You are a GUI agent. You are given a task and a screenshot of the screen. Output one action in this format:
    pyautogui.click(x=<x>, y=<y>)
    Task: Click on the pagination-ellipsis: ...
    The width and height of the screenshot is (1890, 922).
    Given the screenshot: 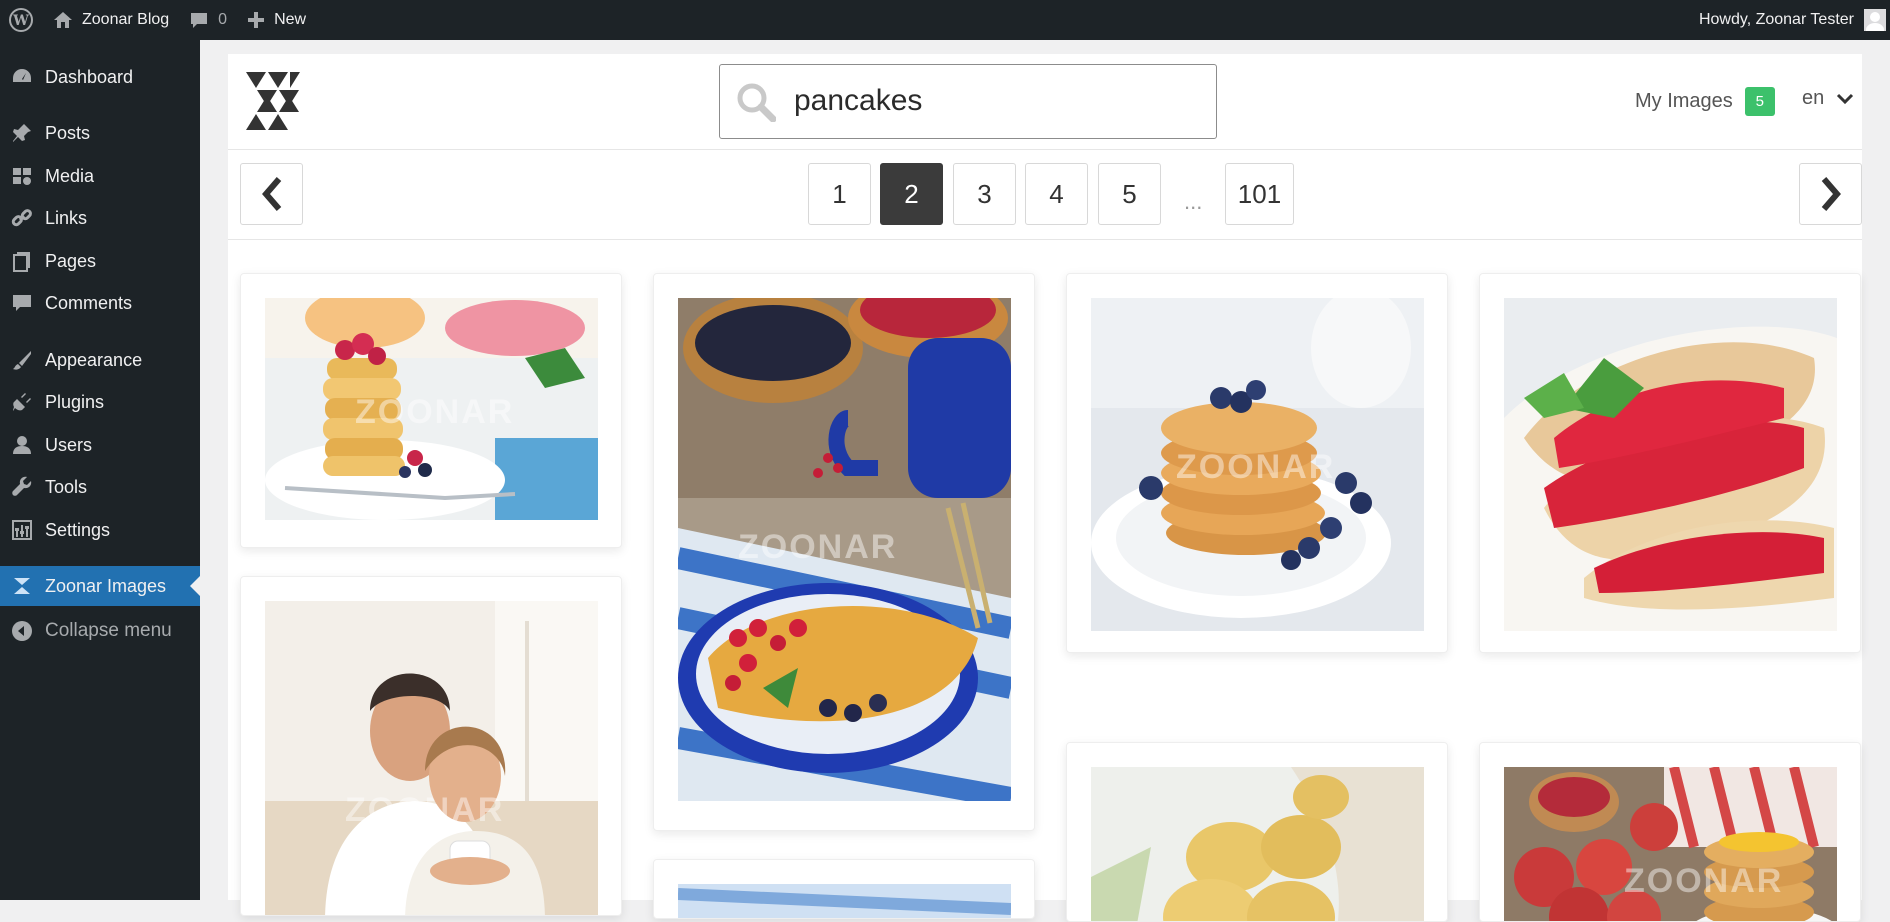 What is the action you would take?
    pyautogui.click(x=1193, y=201)
    